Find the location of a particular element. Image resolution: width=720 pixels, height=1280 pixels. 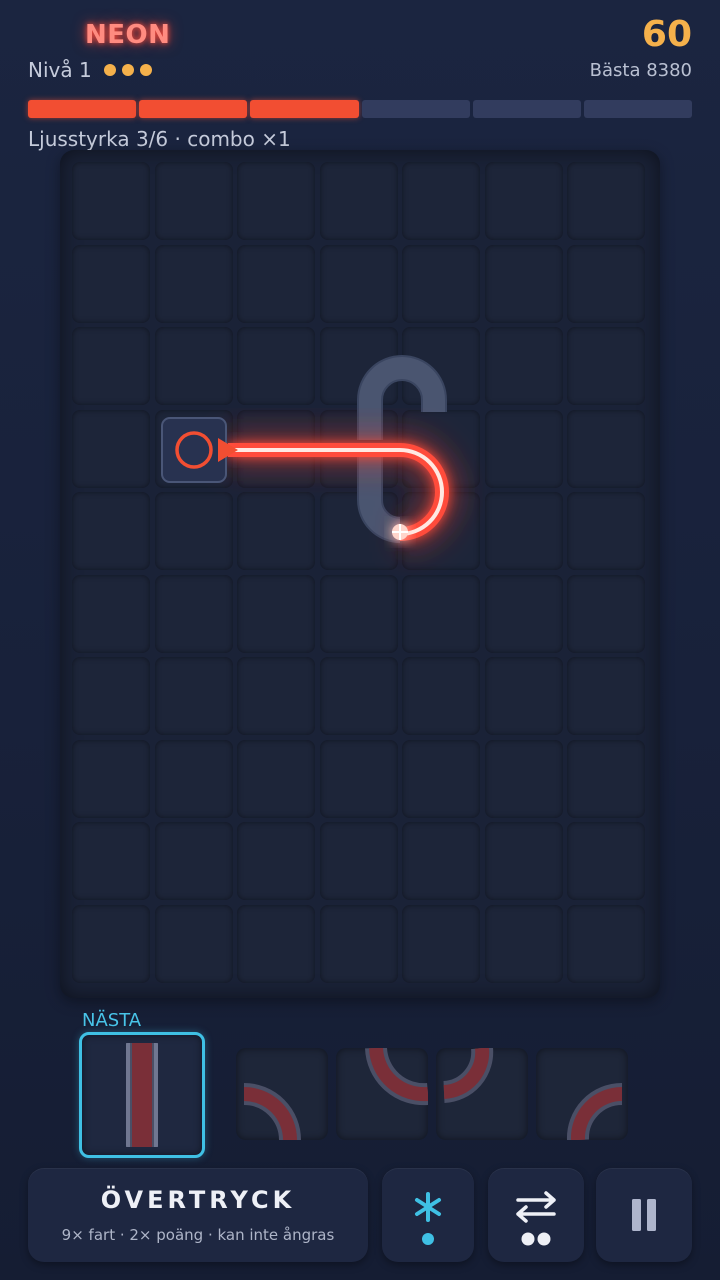

next-piece-slot is located at coordinates (142, 1095).